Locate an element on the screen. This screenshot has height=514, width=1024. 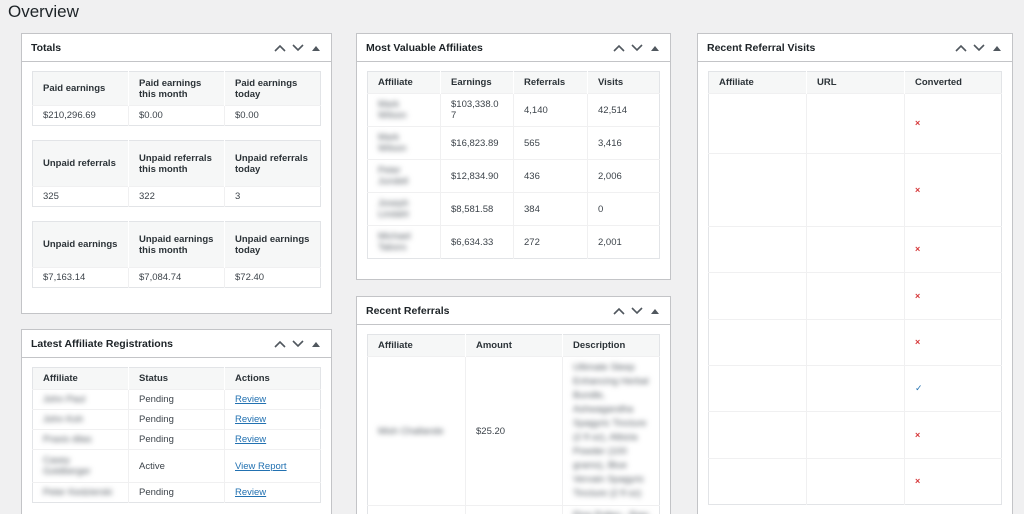
table-row: Michael Tabors $6,634.33 272 2,001 is located at coordinates (513, 242).